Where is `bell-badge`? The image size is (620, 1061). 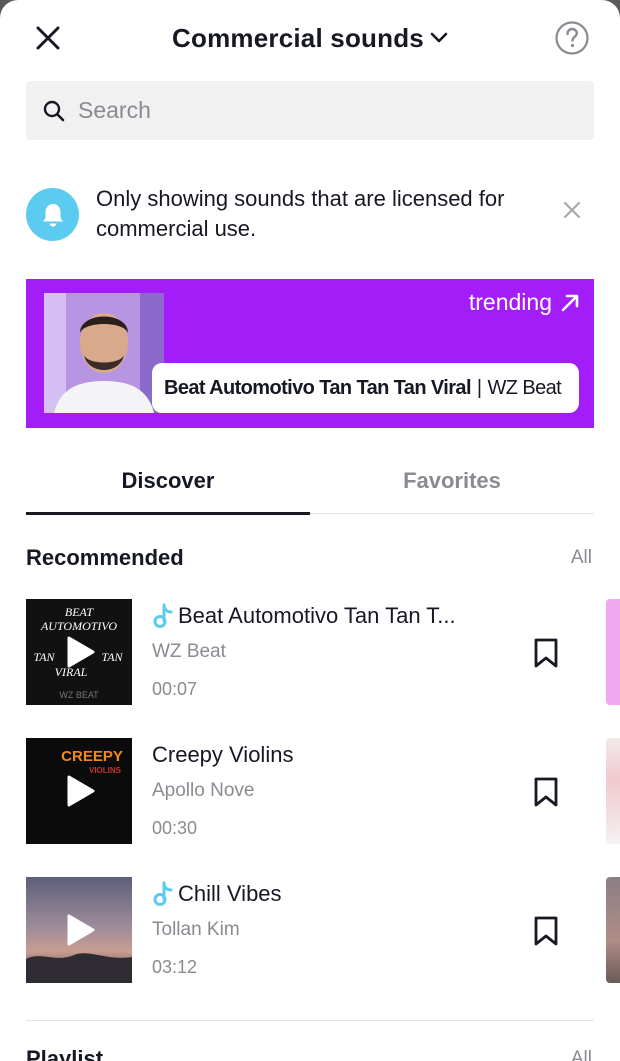
bell-badge is located at coordinates (52, 214).